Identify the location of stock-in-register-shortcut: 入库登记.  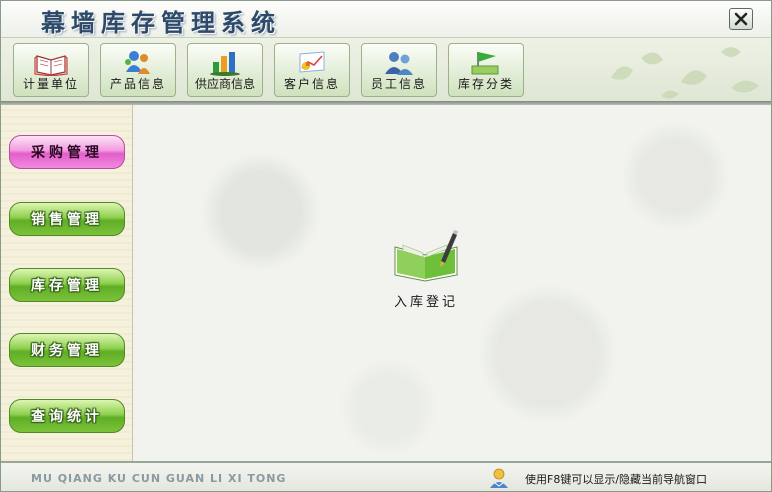
(426, 272).